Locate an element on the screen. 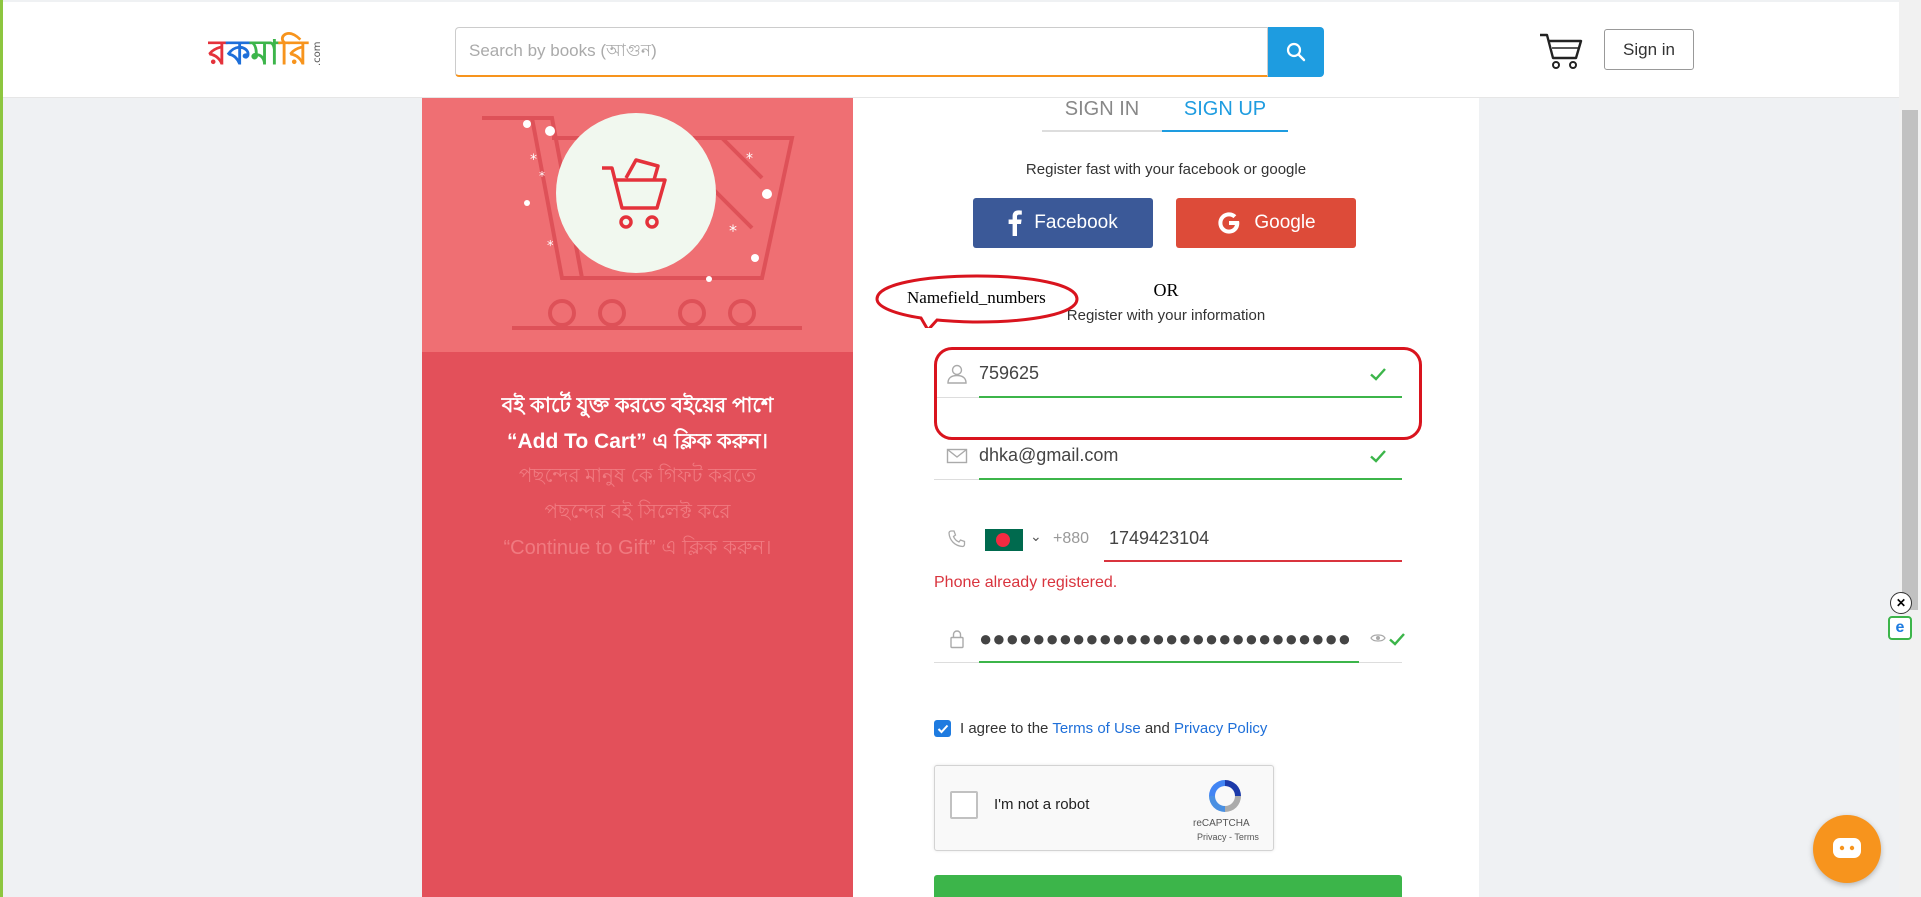  create-account-button is located at coordinates (1168, 886).